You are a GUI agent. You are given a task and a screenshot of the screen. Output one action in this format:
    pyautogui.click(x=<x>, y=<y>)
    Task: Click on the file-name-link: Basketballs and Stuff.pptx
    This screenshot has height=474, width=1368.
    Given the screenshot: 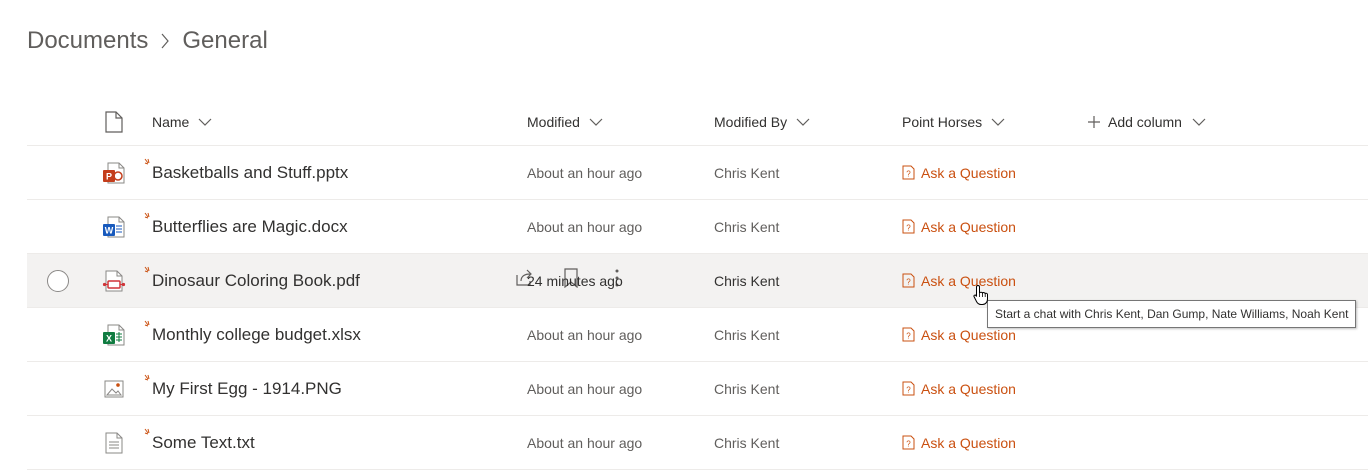 What is the action you would take?
    pyautogui.click(x=250, y=172)
    